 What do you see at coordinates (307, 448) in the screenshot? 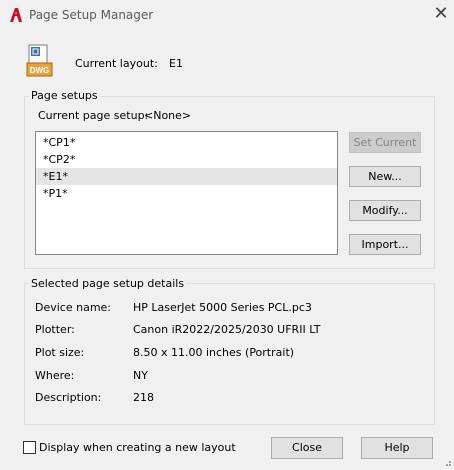
I see `close-button: Close` at bounding box center [307, 448].